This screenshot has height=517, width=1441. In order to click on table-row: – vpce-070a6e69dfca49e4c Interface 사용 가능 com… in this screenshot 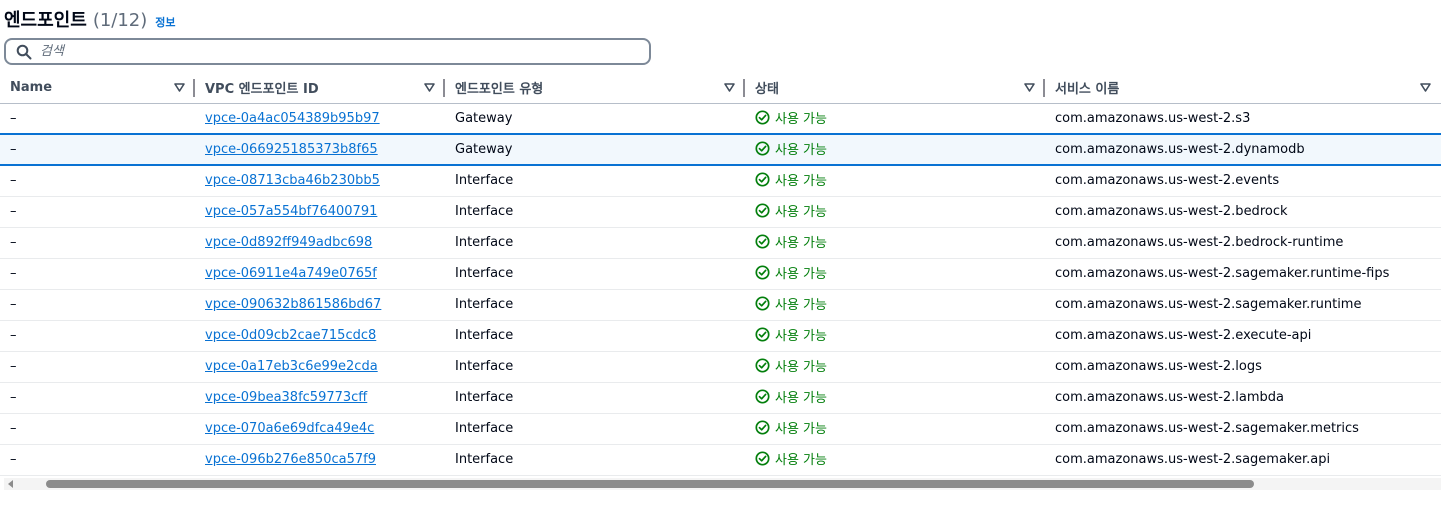, I will do `click(720, 429)`.